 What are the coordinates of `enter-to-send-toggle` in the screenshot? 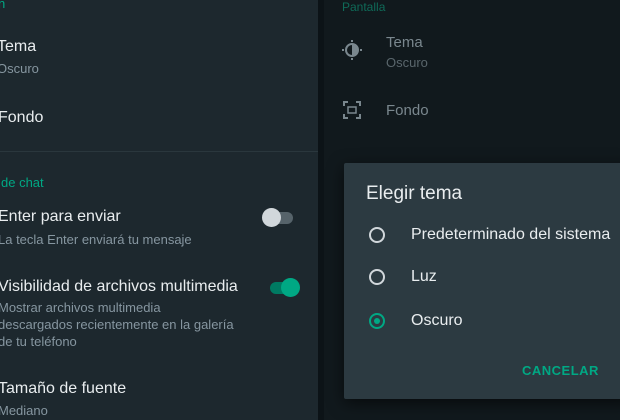 It's located at (278, 218).